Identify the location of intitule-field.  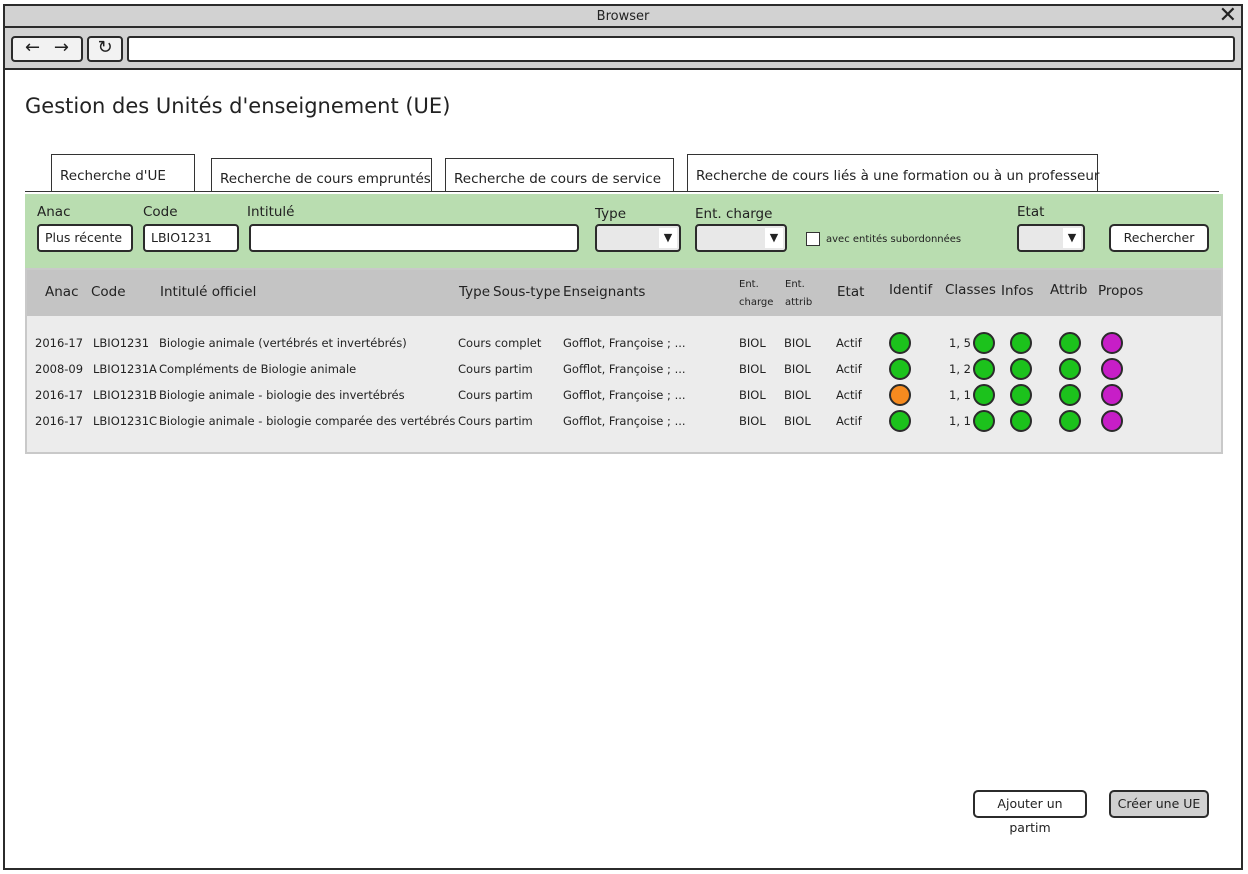
(414, 238).